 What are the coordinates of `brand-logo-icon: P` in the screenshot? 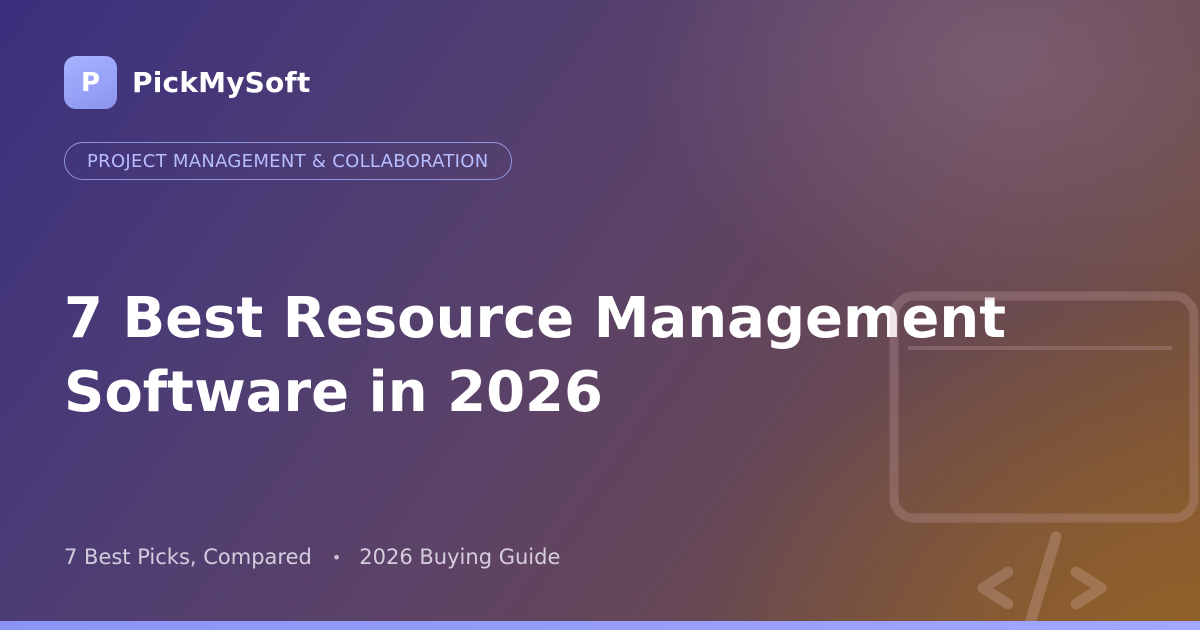 It's located at (90, 82).